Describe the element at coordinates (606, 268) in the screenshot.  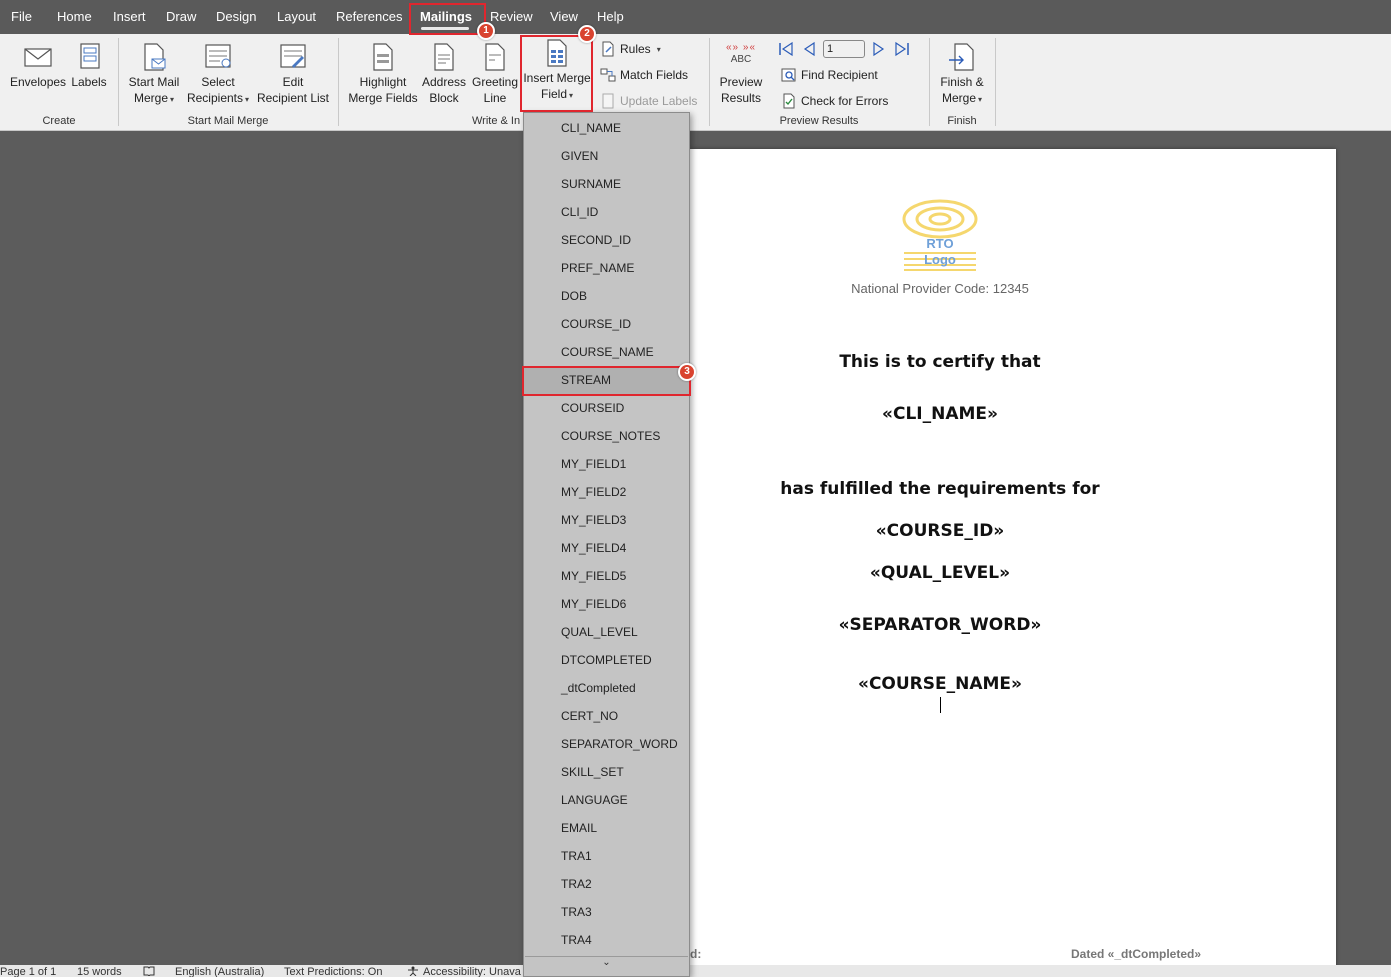
I see `merge-field-option-pref-name: PREF_NAME` at that location.